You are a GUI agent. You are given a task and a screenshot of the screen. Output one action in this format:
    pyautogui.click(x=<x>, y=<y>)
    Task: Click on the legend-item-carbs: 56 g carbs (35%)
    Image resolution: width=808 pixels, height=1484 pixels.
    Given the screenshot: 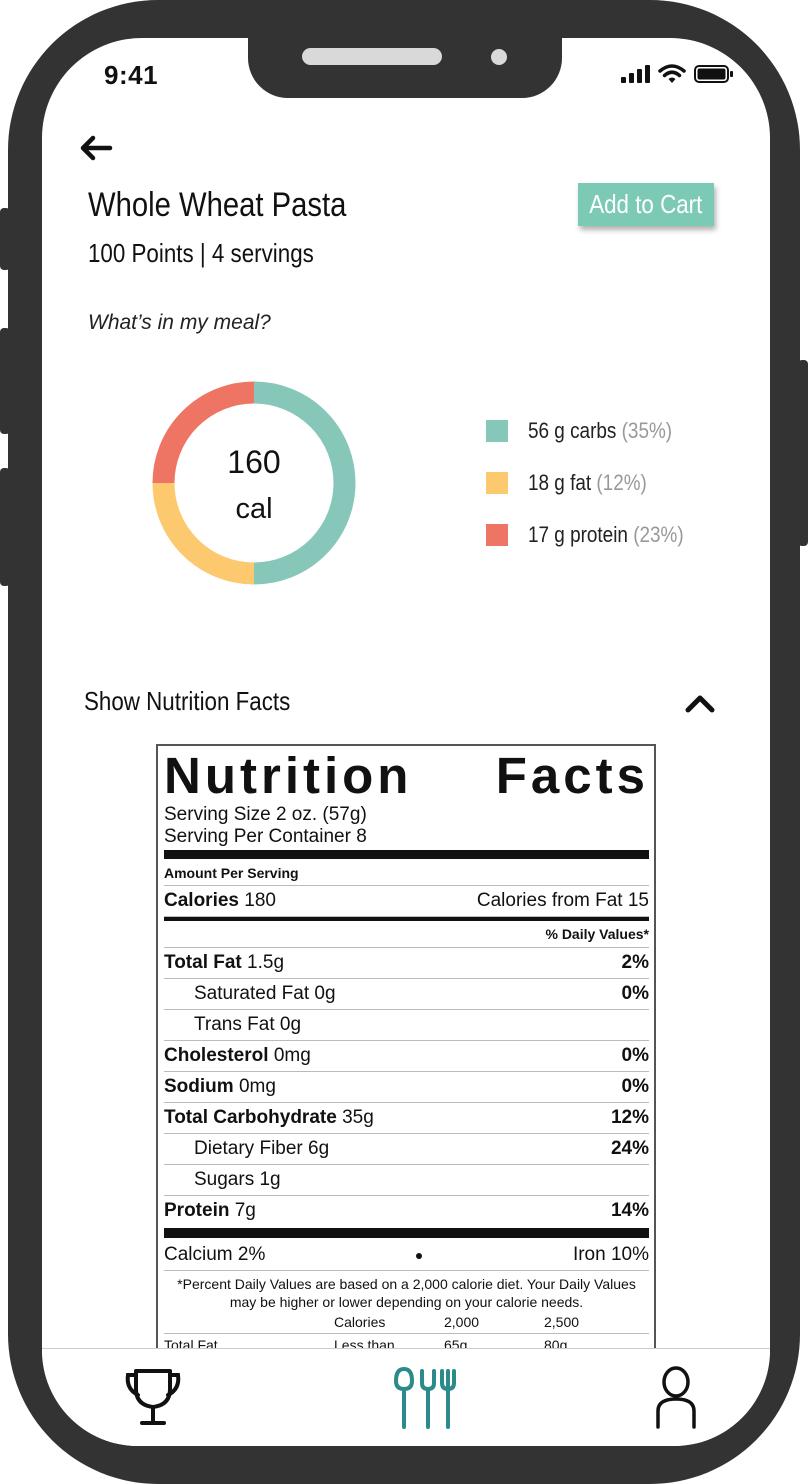 What is the action you would take?
    pyautogui.click(x=597, y=431)
    